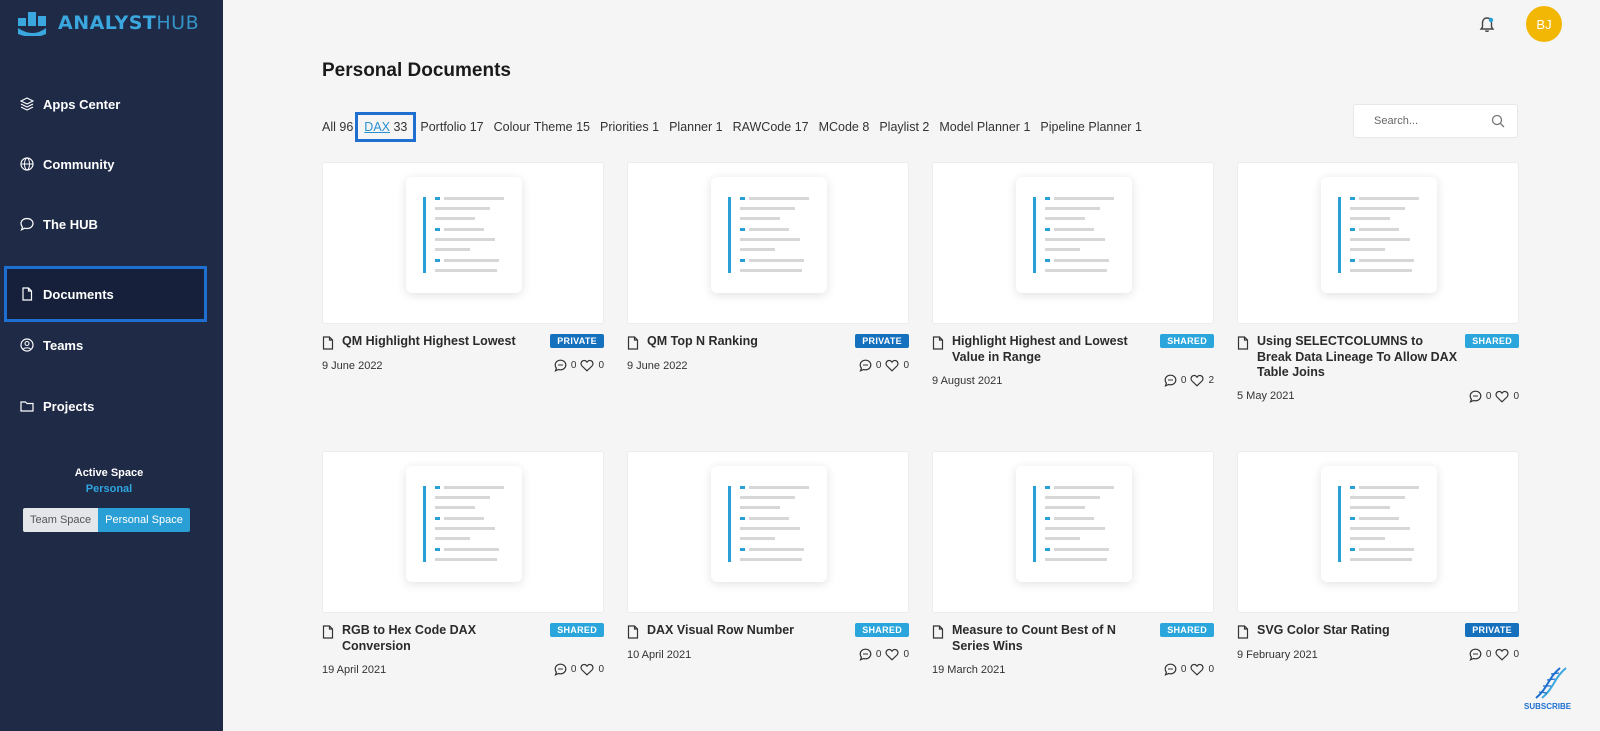 This screenshot has width=1600, height=731. What do you see at coordinates (105, 406) in the screenshot?
I see `sidebar-item-projects: Projects` at bounding box center [105, 406].